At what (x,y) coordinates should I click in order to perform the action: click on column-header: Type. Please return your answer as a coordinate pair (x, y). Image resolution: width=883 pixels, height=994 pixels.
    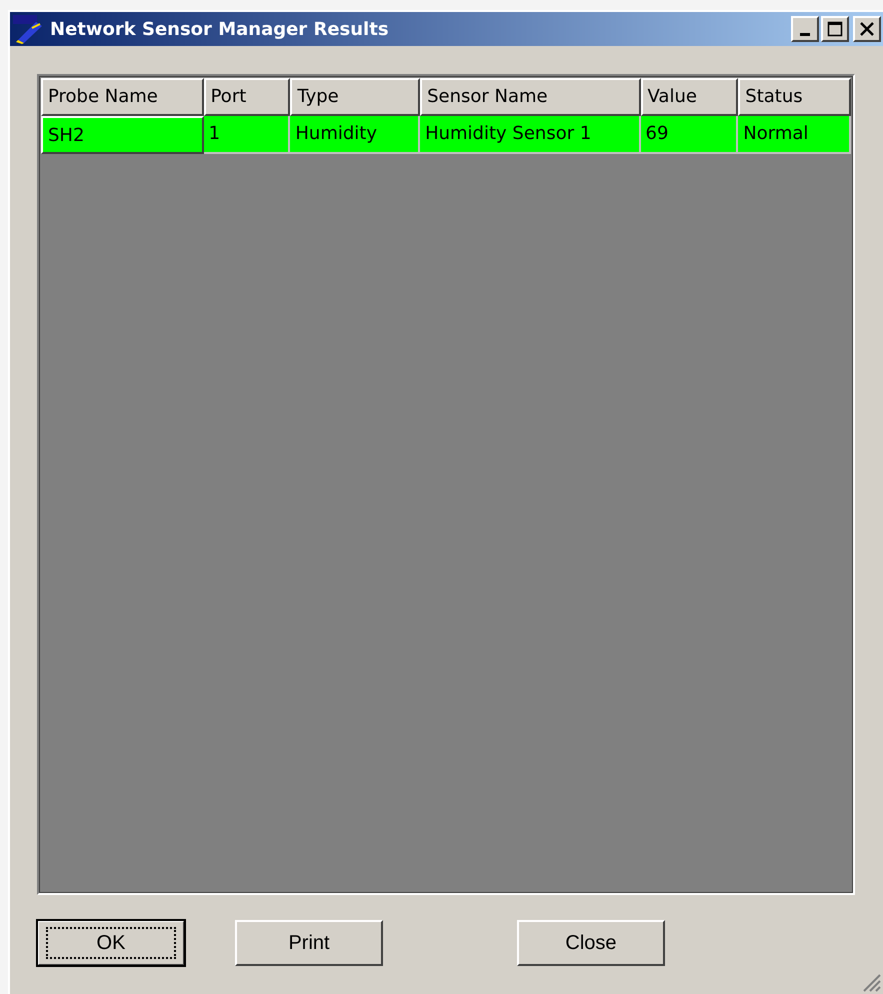
    Looking at the image, I should click on (355, 97).